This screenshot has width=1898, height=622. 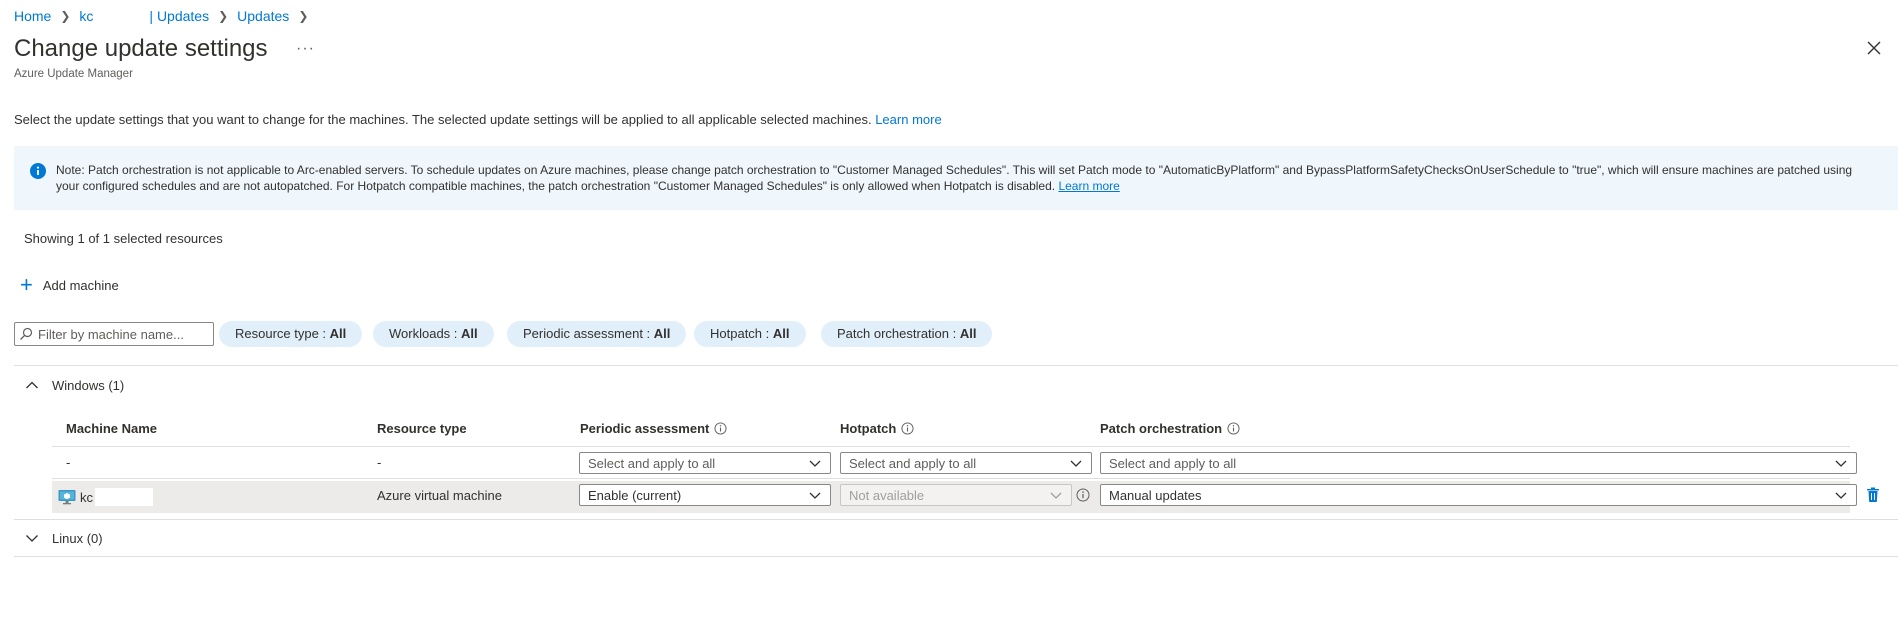 What do you see at coordinates (956, 495) in the screenshot?
I see `hotpatch-dropdown: Not available` at bounding box center [956, 495].